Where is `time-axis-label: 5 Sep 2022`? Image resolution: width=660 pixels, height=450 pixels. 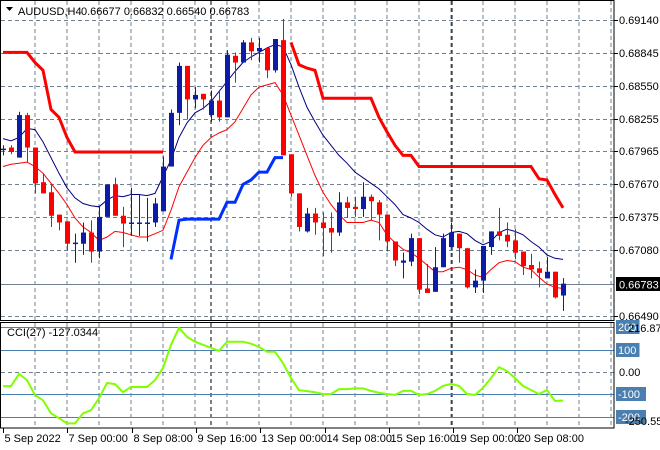 time-axis-label: 5 Sep 2022 is located at coordinates (33, 439).